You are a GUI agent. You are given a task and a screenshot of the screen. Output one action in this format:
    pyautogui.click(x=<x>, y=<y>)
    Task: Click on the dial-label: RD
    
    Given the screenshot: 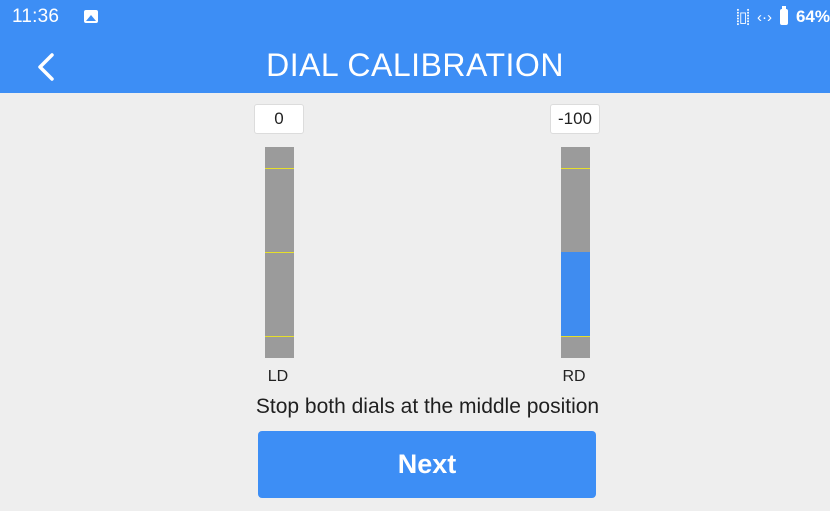 What is the action you would take?
    pyautogui.click(x=574, y=376)
    